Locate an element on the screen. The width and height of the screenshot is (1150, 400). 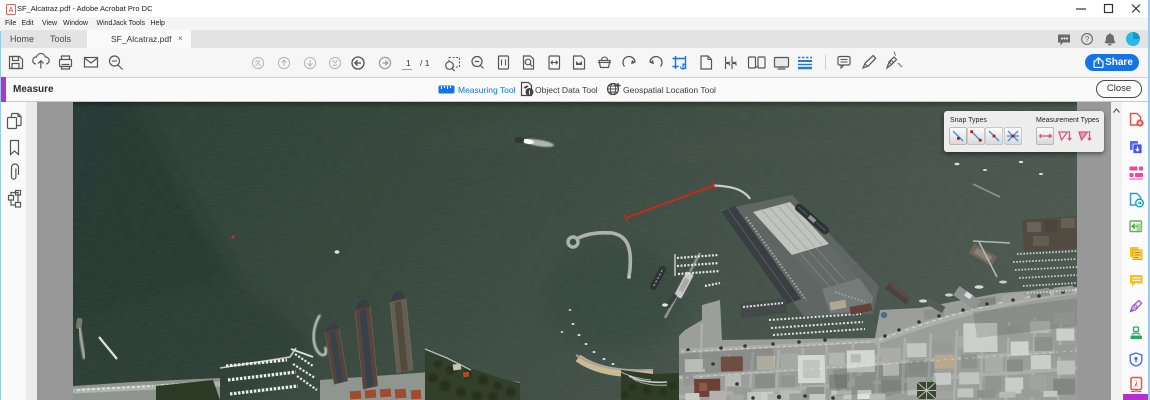
svg-text: Measurement Types is located at coordinates (1068, 120).